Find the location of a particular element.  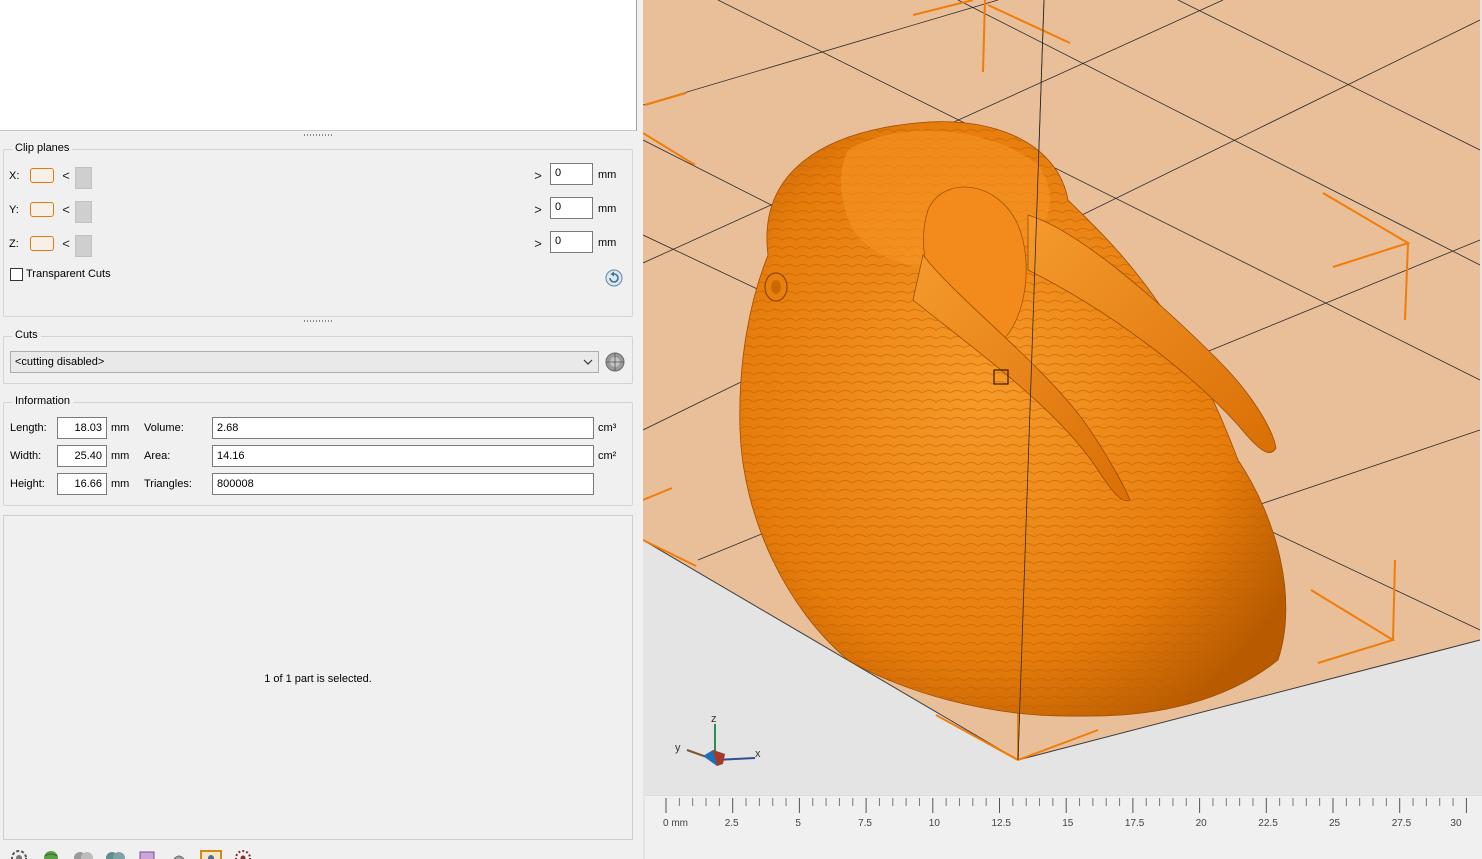

transparent-cuts-box is located at coordinates (16, 274).